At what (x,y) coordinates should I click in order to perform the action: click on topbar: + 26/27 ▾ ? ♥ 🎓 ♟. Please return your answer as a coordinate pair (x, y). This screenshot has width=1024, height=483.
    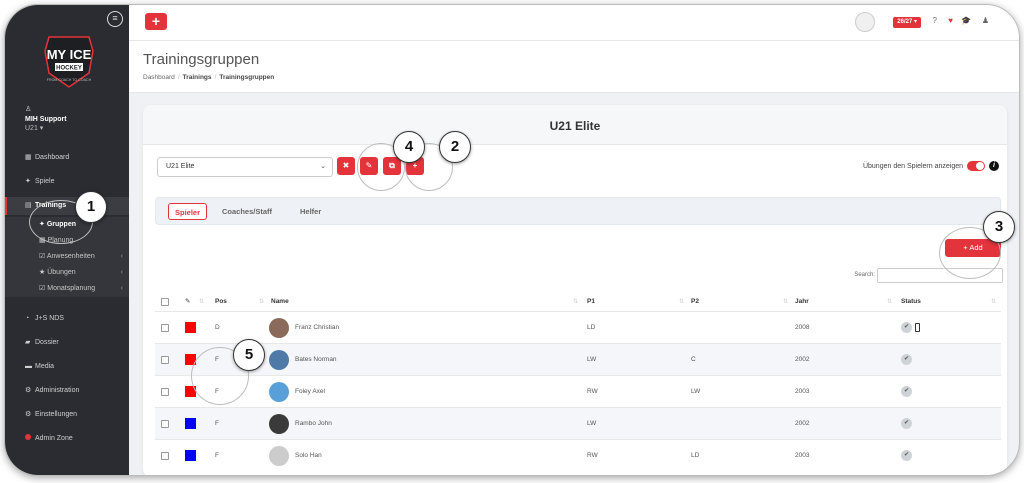
    Looking at the image, I should click on (574, 23).